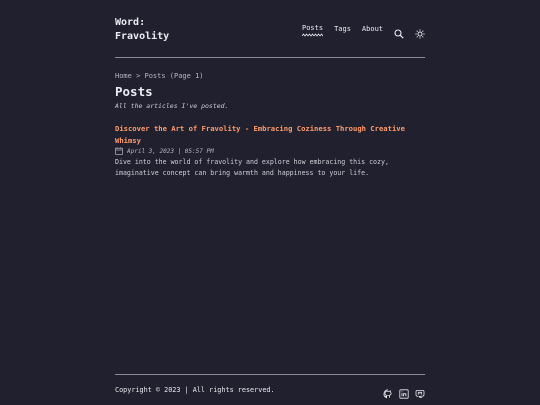  I want to click on mastodon-icon, so click(420, 391).